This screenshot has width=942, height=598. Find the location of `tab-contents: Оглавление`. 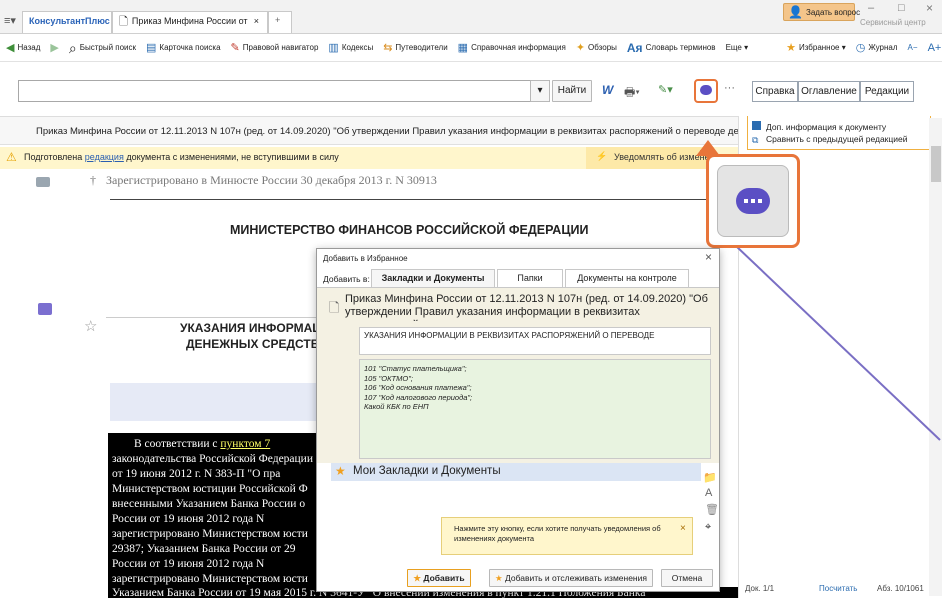

tab-contents: Оглавление is located at coordinates (829, 91).